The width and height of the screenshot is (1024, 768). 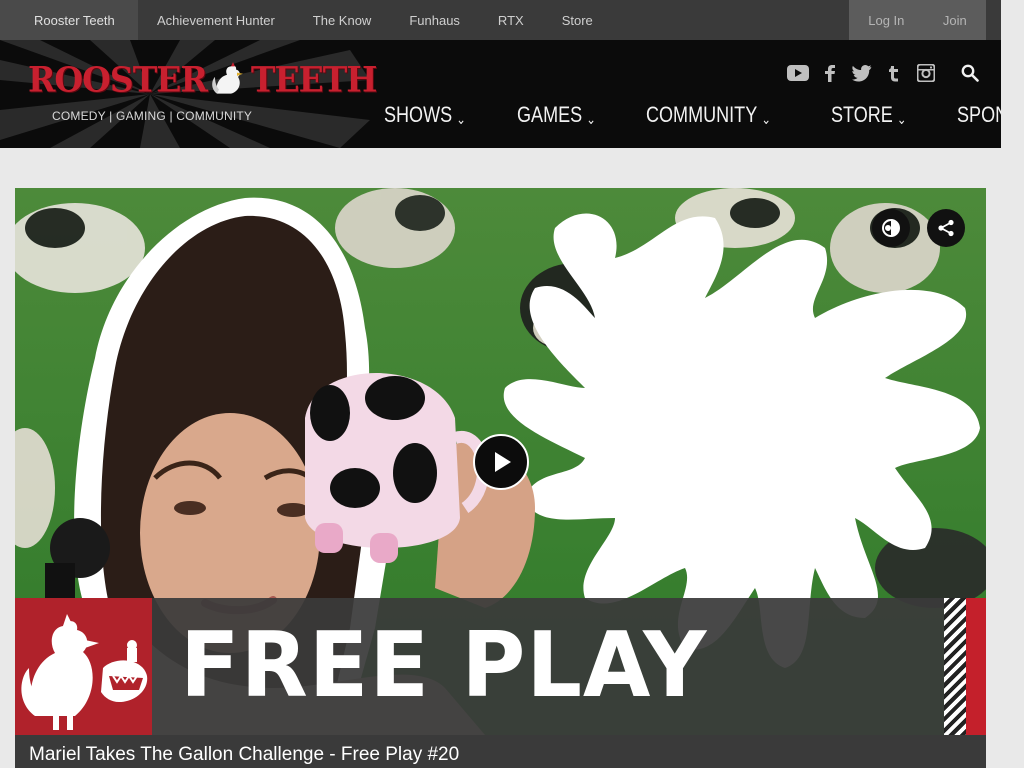 I want to click on nav-store-label: STORE, so click(x=862, y=114).